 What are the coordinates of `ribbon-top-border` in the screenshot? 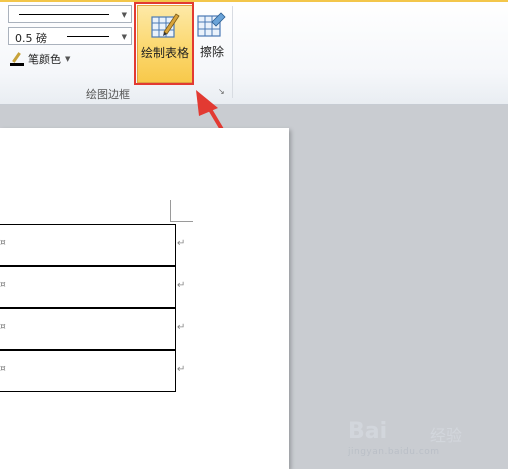 It's located at (254, 1).